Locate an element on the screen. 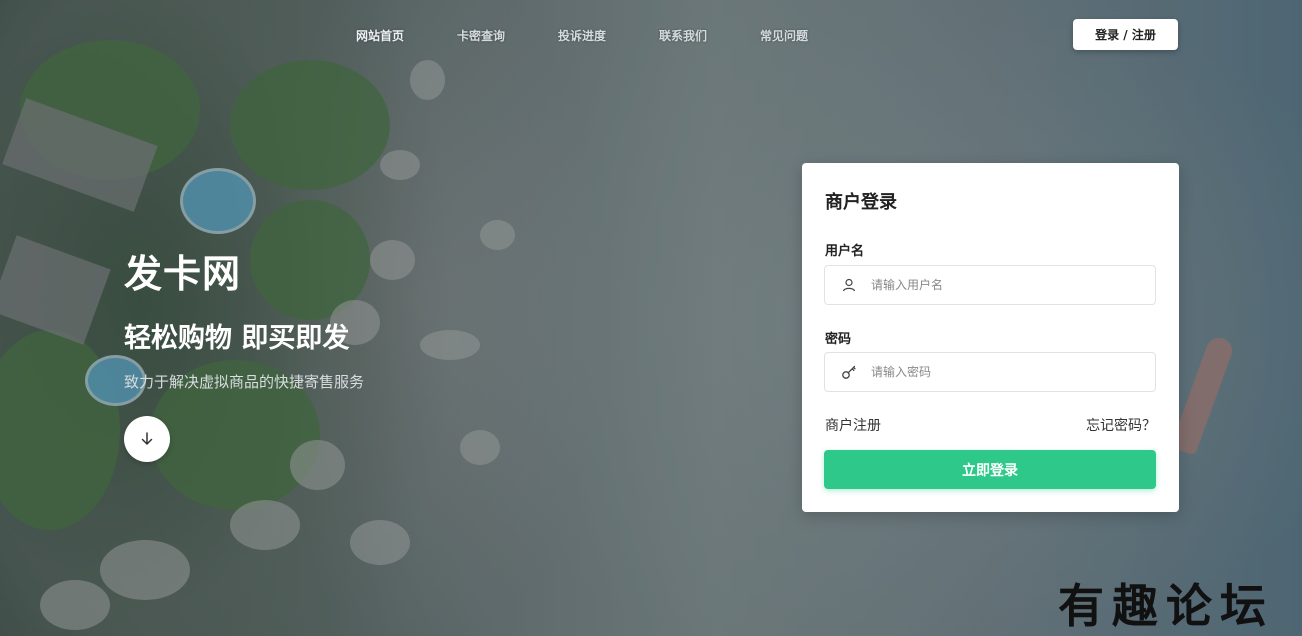 The height and width of the screenshot is (636, 1302). nav-item-home: 网站首页 is located at coordinates (406, 35).